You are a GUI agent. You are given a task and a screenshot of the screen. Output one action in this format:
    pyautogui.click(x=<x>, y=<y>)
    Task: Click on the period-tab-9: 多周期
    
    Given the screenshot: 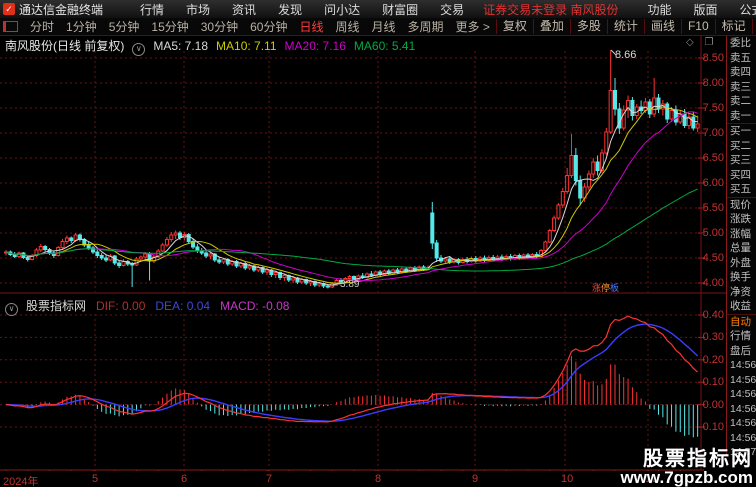 What is the action you would take?
    pyautogui.click(x=426, y=26)
    